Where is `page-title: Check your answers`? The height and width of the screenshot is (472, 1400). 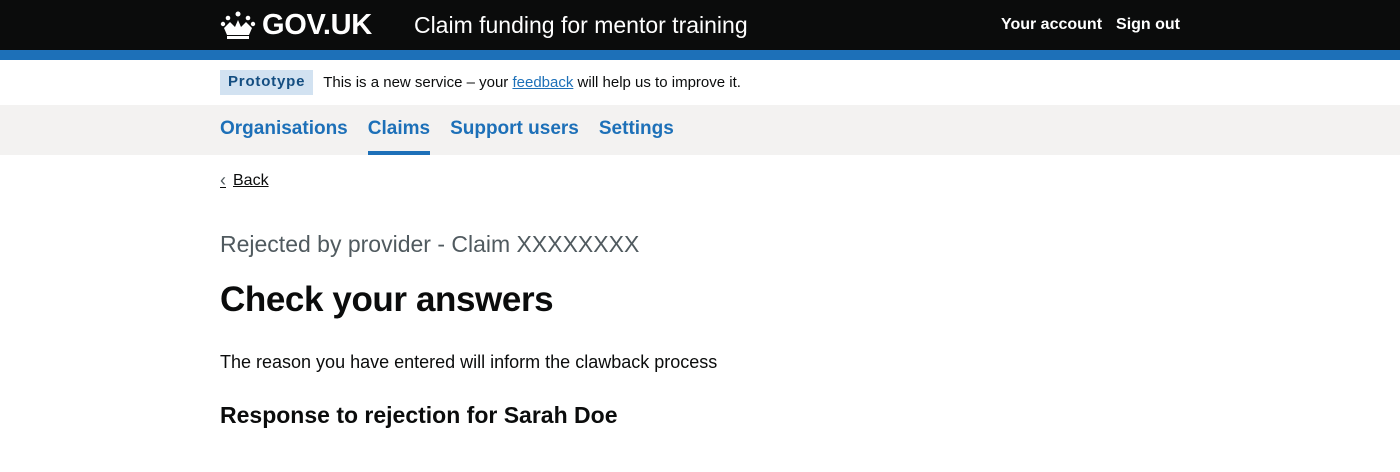
page-title: Check your answers is located at coordinates (387, 299).